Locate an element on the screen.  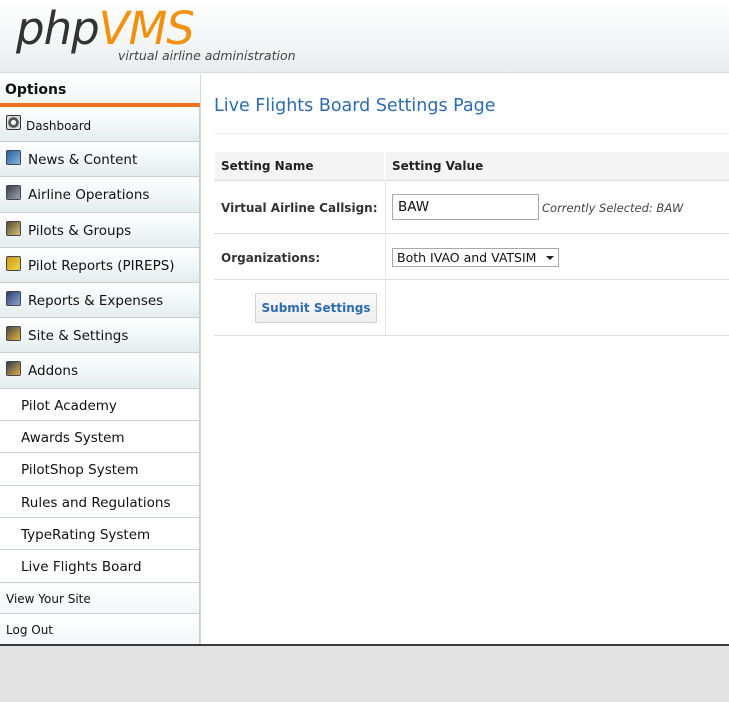
nav-label: Airline Operations is located at coordinates (89, 195).